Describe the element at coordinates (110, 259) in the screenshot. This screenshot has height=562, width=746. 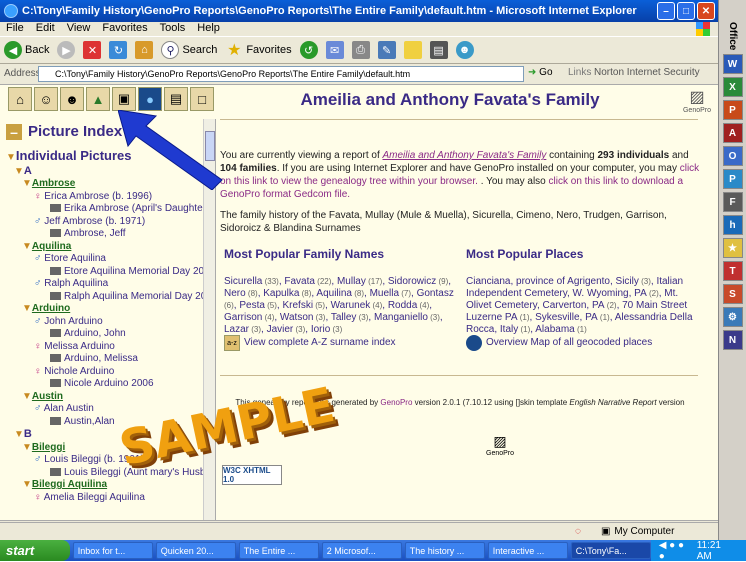
I see `tree-person: ♂ Etore Aquilina` at that location.